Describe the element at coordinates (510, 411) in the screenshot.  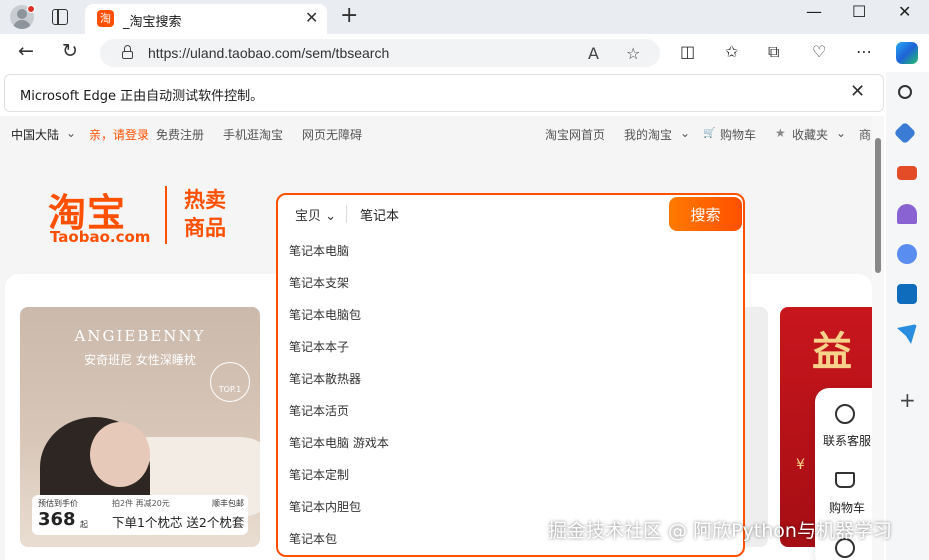
I see `suggestion-item: 笔记本活页` at that location.